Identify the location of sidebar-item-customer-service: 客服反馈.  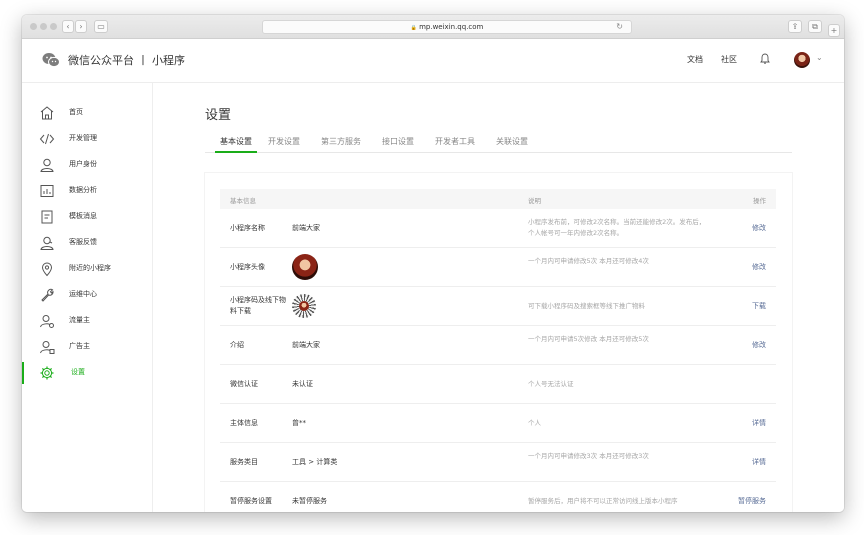
(87, 243).